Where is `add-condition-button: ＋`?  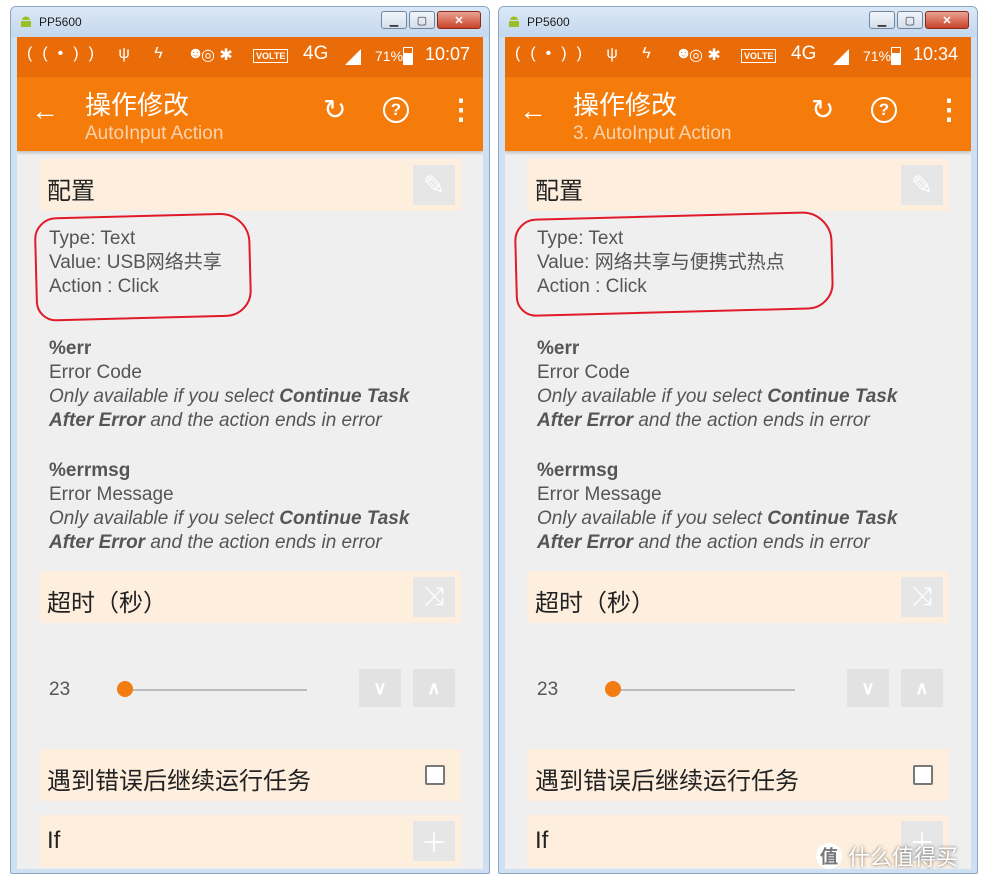
add-condition-button: ＋ is located at coordinates (434, 841).